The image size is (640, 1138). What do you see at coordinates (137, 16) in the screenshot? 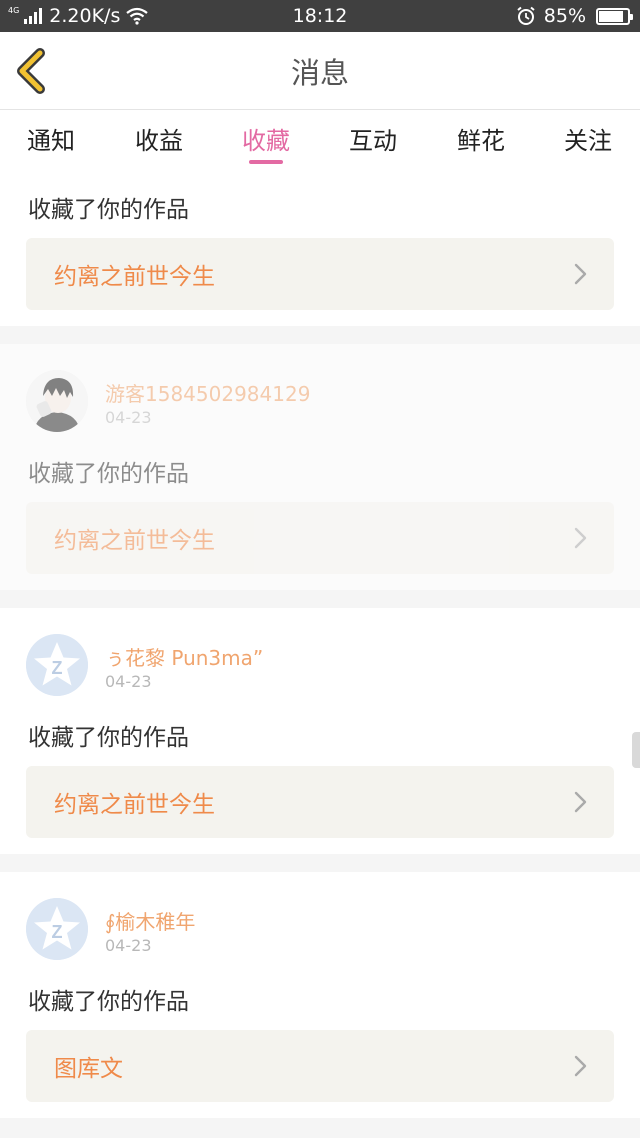
I see `wifi-icon` at bounding box center [137, 16].